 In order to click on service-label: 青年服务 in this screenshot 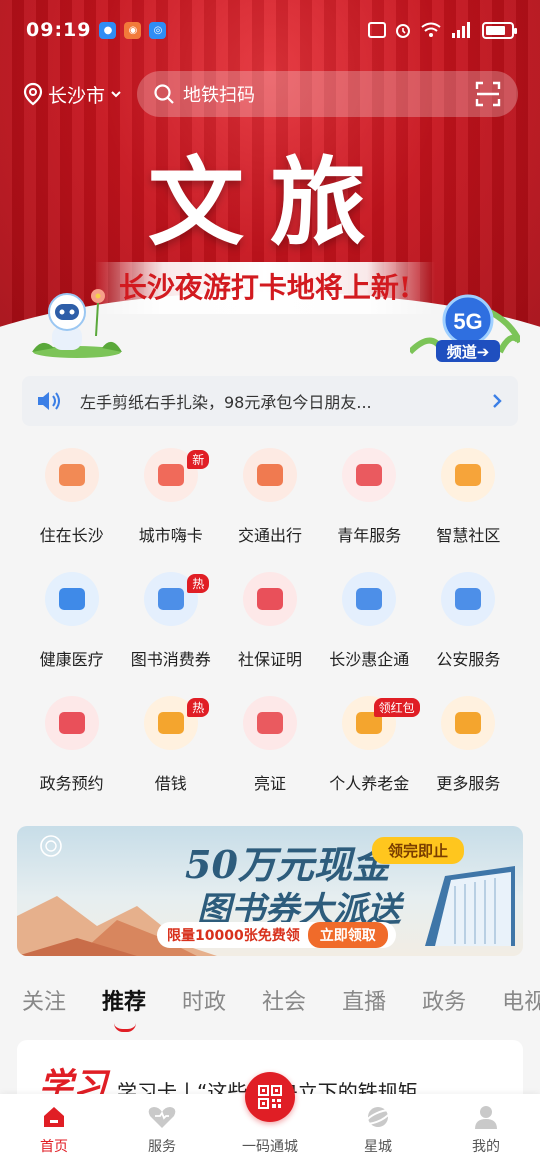, I will do `click(369, 535)`.